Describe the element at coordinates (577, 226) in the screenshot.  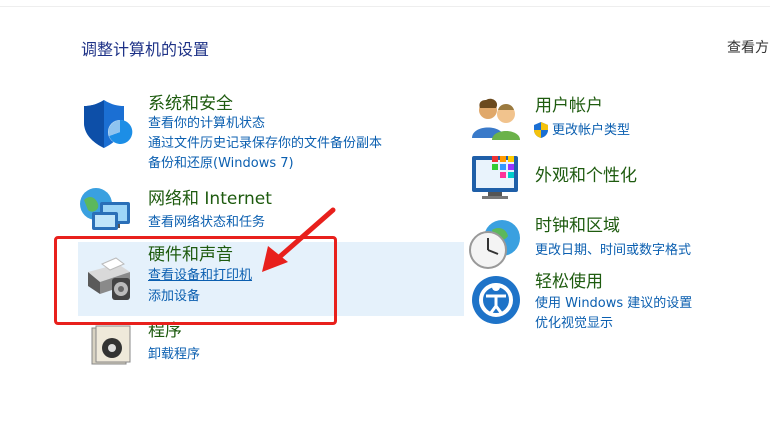
I see `category-title: 时钟和区域` at that location.